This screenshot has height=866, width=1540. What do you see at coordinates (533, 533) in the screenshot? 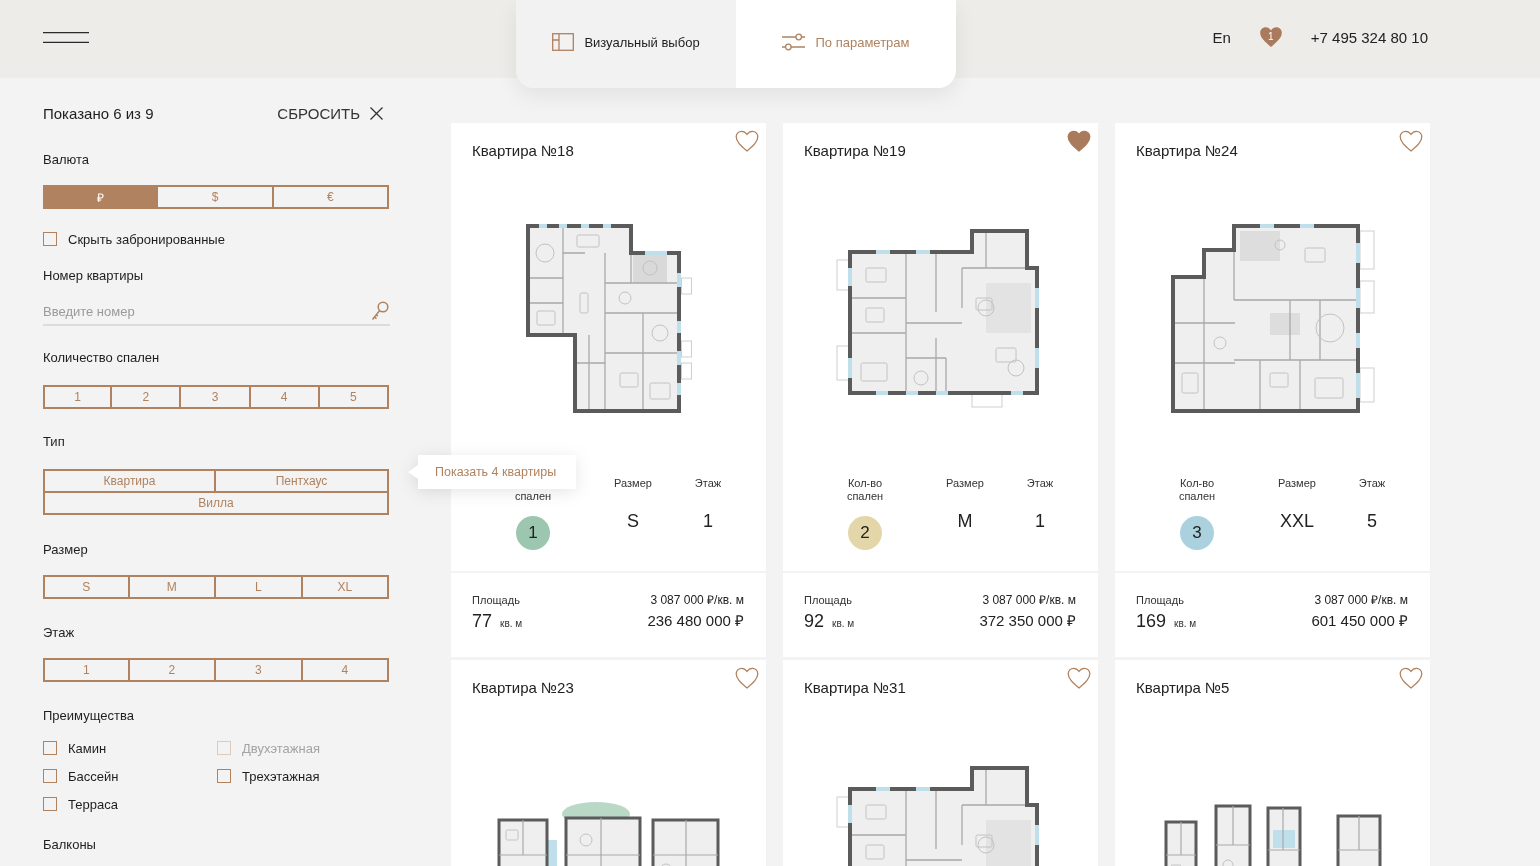
I see `bedroom-count: 1` at bounding box center [533, 533].